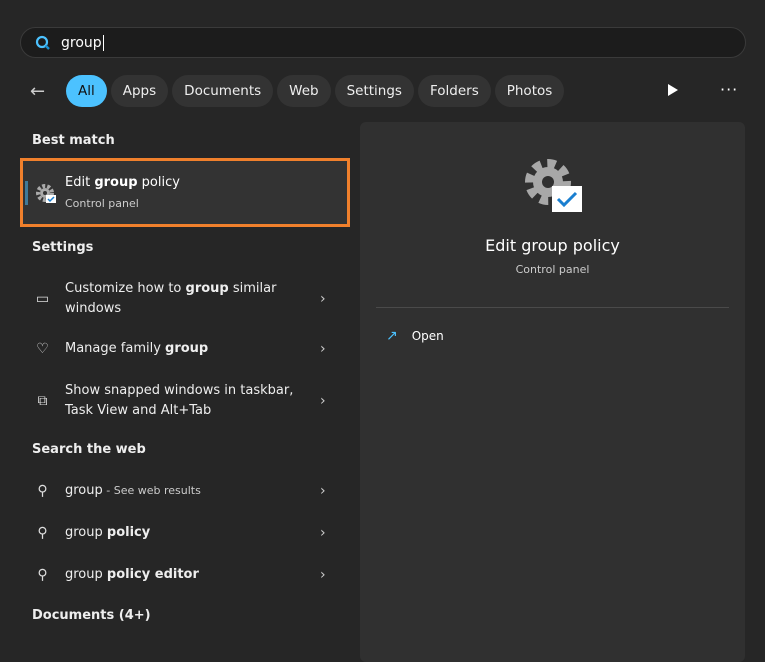  I want to click on item-bold: policy, so click(128, 532).